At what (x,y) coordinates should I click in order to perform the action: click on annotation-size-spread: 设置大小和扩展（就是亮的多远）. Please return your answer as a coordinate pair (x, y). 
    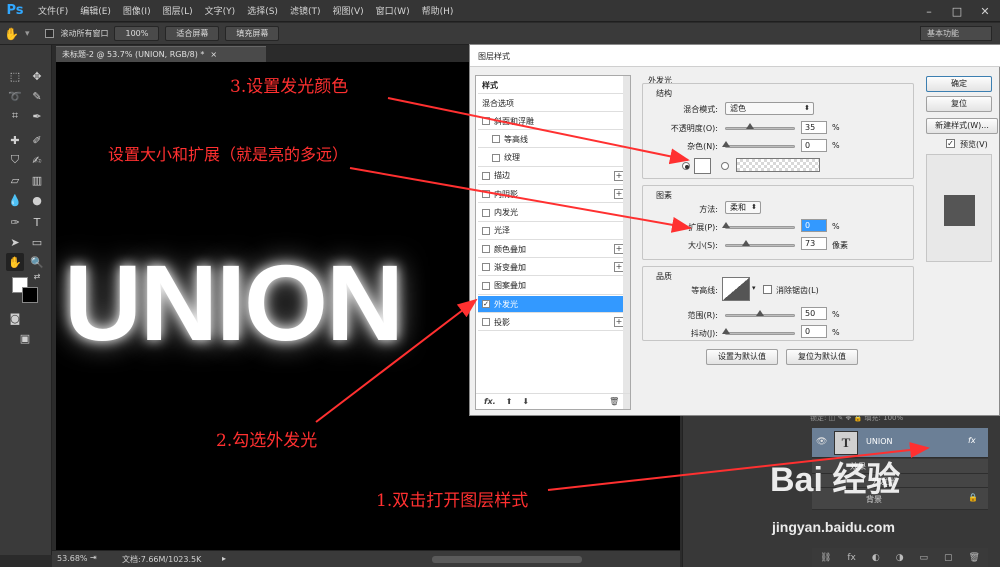
    Looking at the image, I should click on (228, 154).